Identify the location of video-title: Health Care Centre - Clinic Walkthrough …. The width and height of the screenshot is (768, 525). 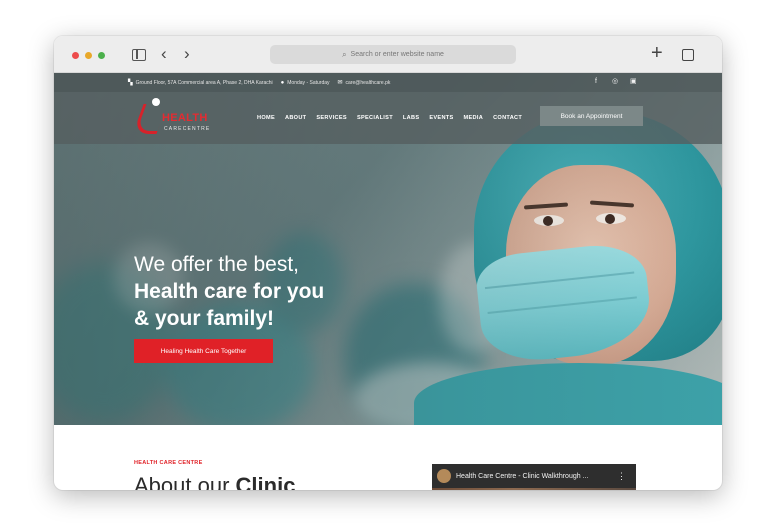
(522, 476).